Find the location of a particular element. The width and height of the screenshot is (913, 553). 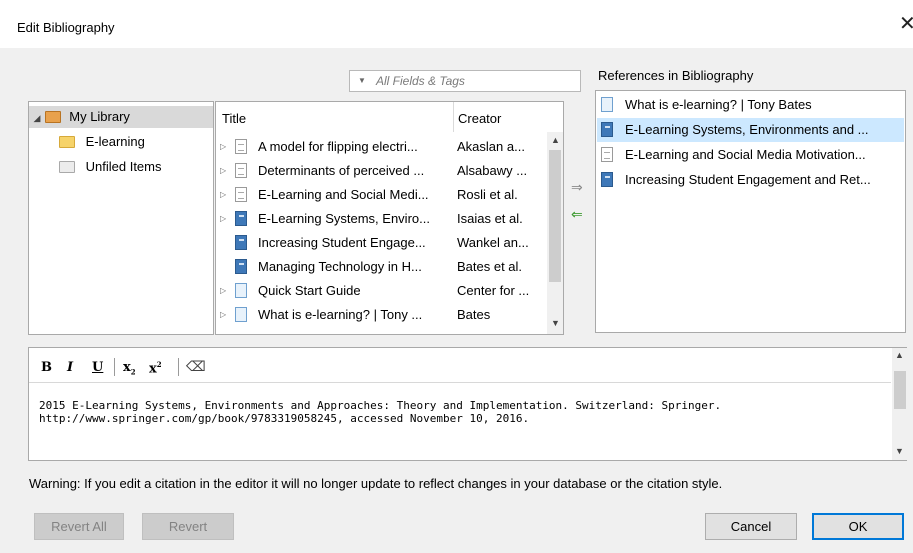

search-placeholder: All Fields & Tags is located at coordinates (420, 81).